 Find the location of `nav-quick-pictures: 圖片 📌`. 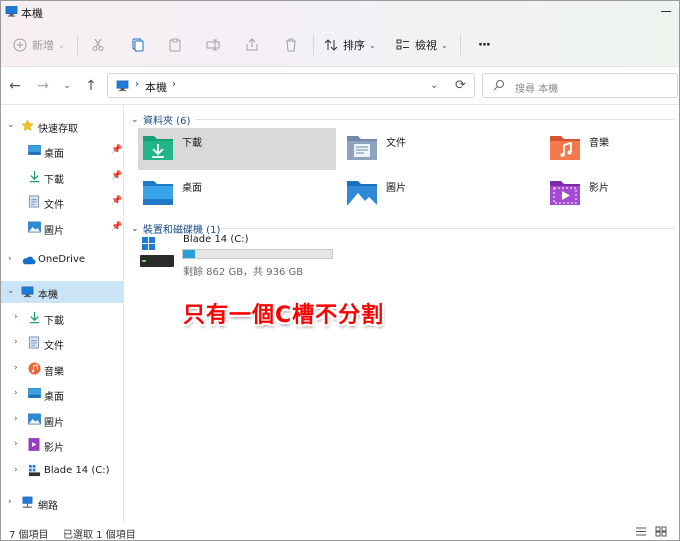

nav-quick-pictures: 圖片 📌 is located at coordinates (62, 228).